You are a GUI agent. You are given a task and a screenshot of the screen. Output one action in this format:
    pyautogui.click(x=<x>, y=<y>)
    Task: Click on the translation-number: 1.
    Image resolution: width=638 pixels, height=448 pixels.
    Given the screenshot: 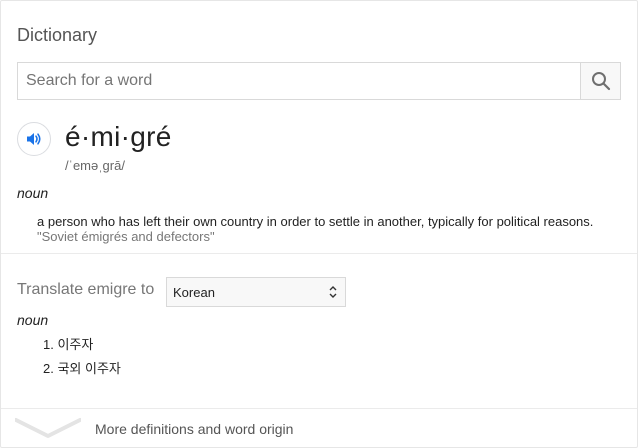 What is the action you would take?
    pyautogui.click(x=48, y=344)
    